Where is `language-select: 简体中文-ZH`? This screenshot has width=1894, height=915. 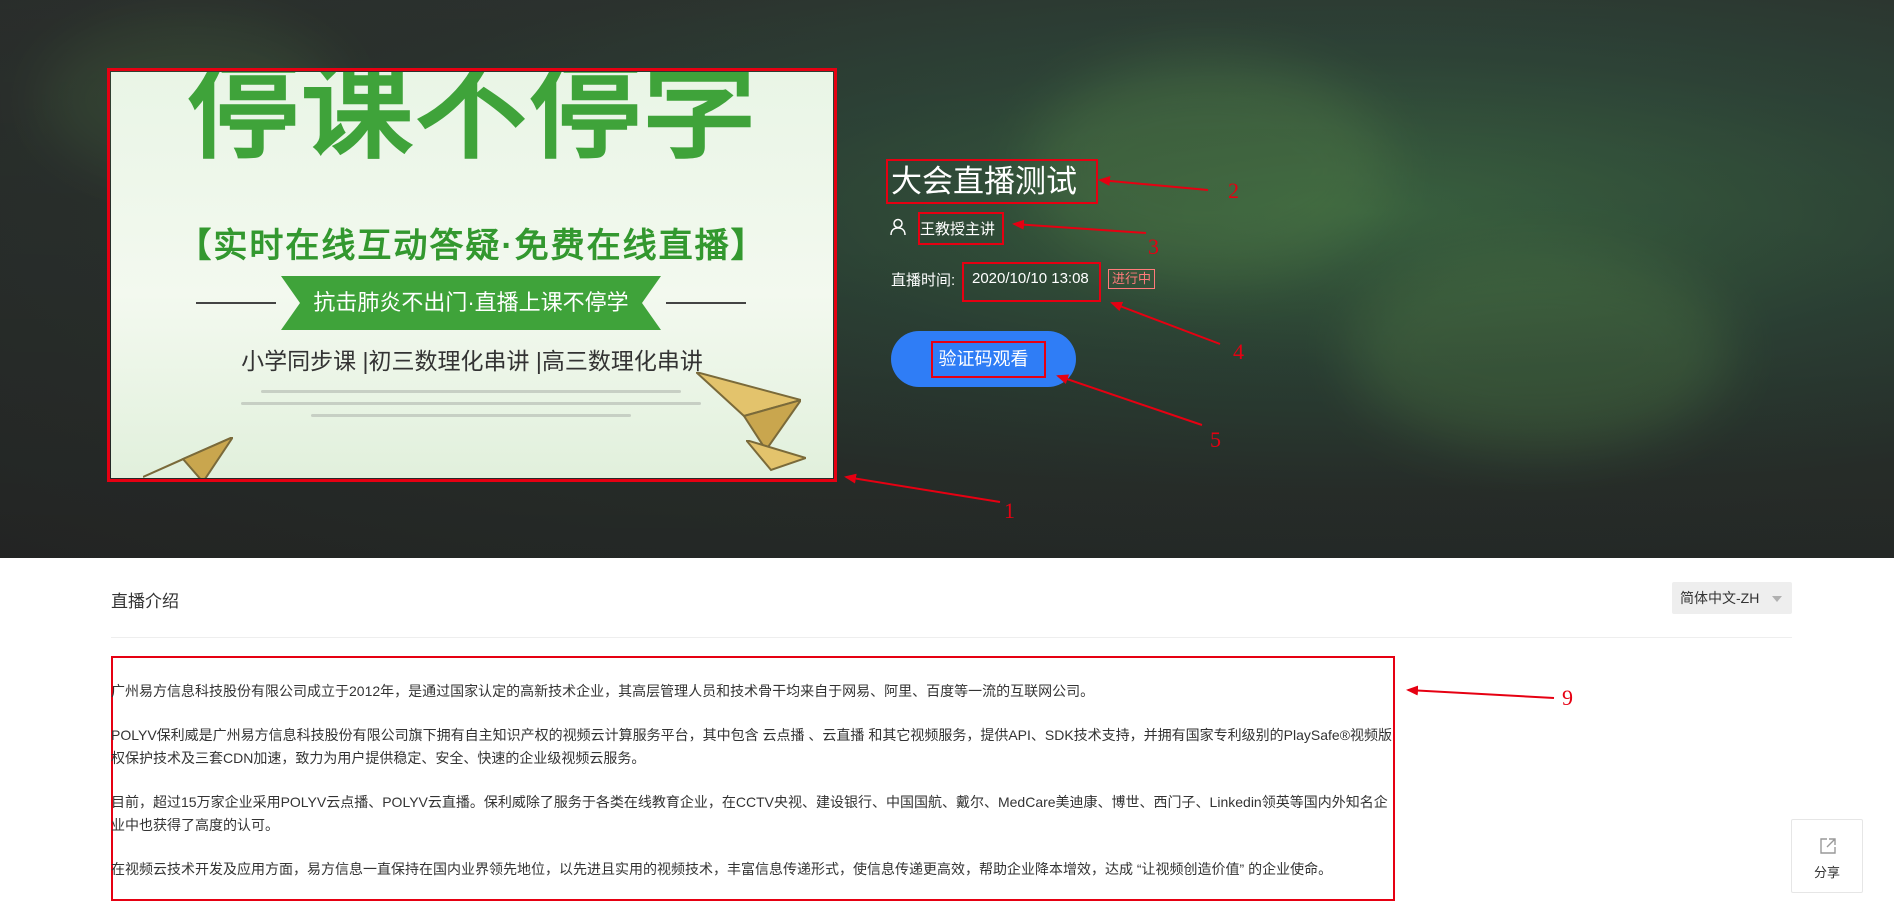
language-select: 简体中文-ZH is located at coordinates (1732, 598).